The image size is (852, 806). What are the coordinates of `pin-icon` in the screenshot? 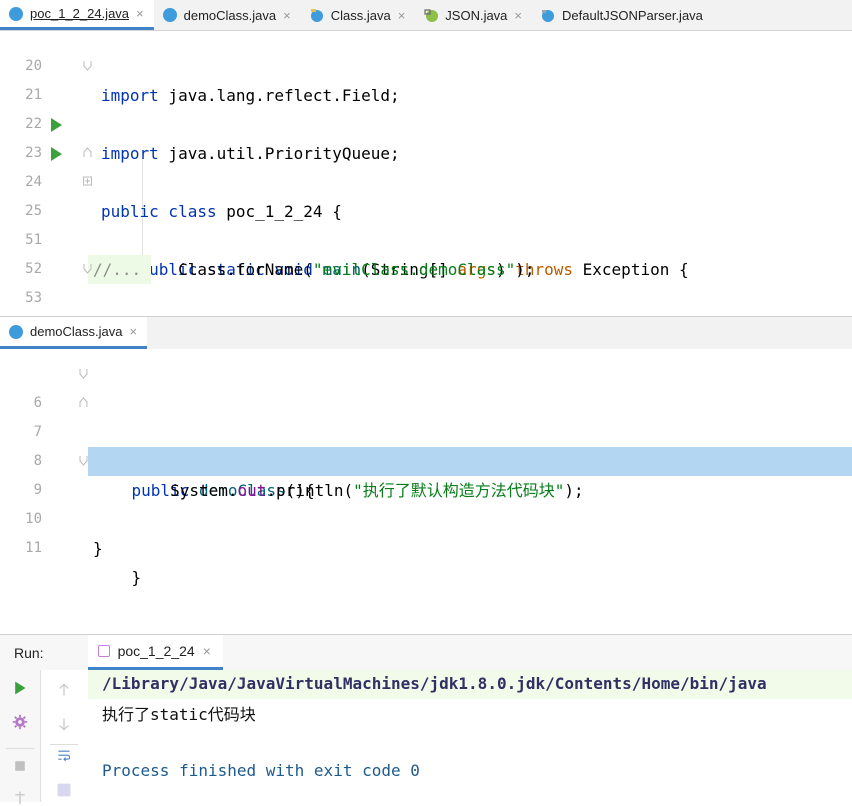 It's located at (20, 798).